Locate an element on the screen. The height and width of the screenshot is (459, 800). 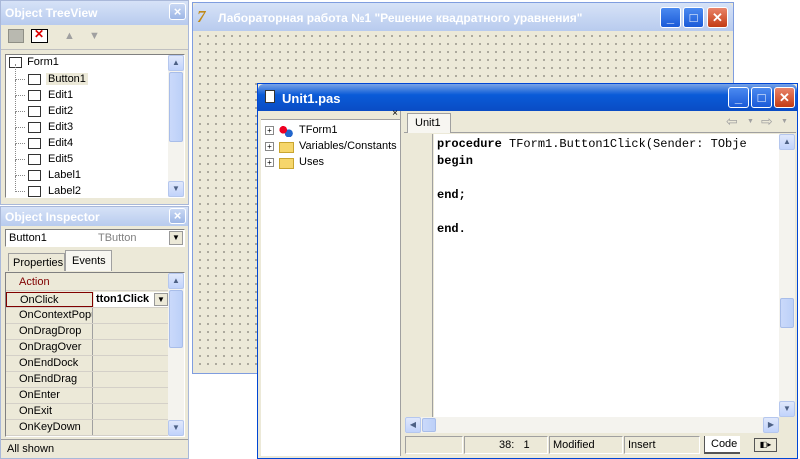
inspector-titlebar: Object Inspector × is located at coordinates (94, 216).